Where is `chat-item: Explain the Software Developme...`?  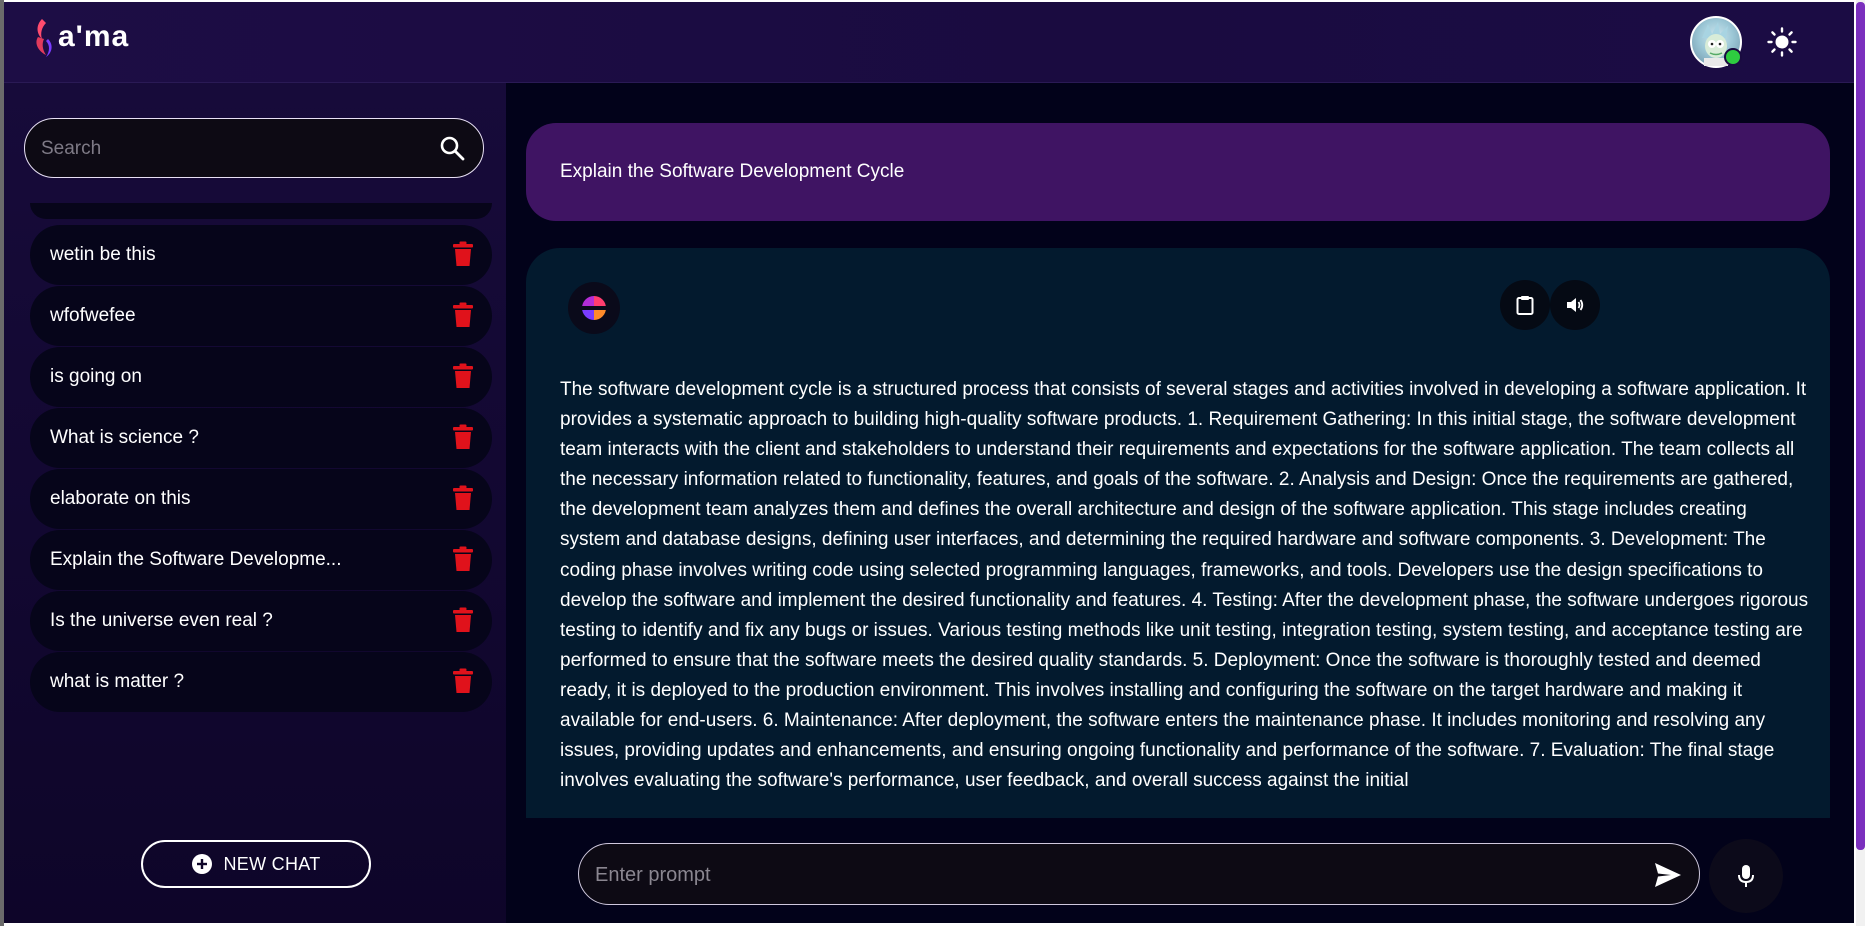
chat-item: Explain the Software Developme... is located at coordinates (261, 560).